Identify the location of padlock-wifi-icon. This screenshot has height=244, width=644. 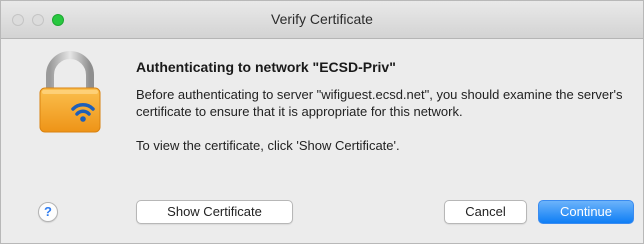
(70, 92).